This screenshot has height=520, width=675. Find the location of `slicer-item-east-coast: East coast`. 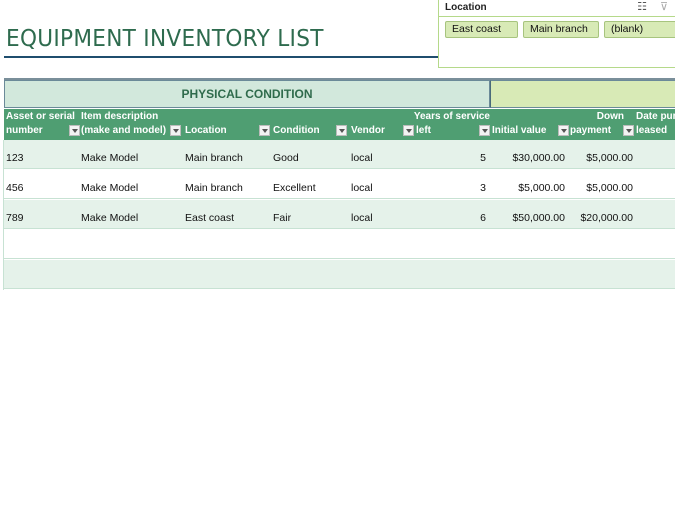

slicer-item-east-coast: East coast is located at coordinates (481, 29).